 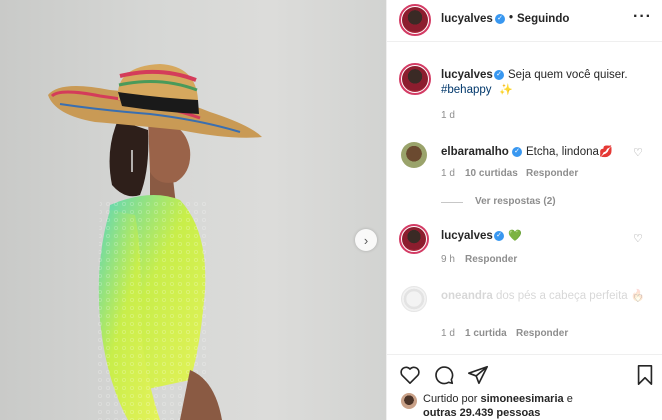 I want to click on sparkles-emoji: ✨, so click(x=506, y=90).